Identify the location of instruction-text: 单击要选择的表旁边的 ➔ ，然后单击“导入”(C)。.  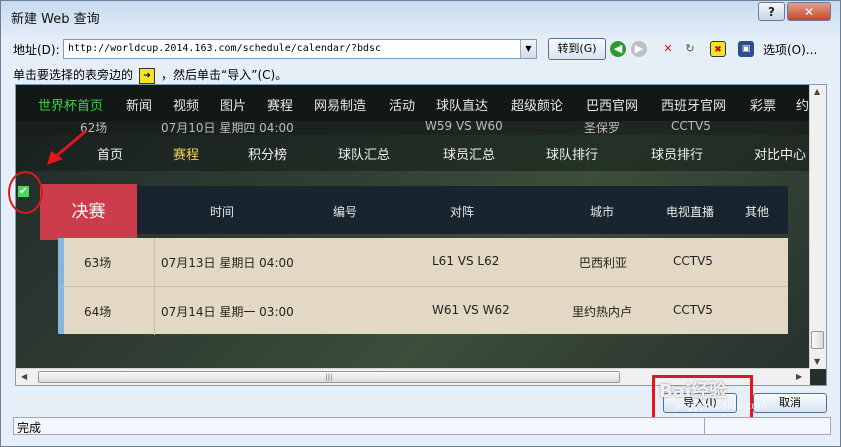
(150, 75).